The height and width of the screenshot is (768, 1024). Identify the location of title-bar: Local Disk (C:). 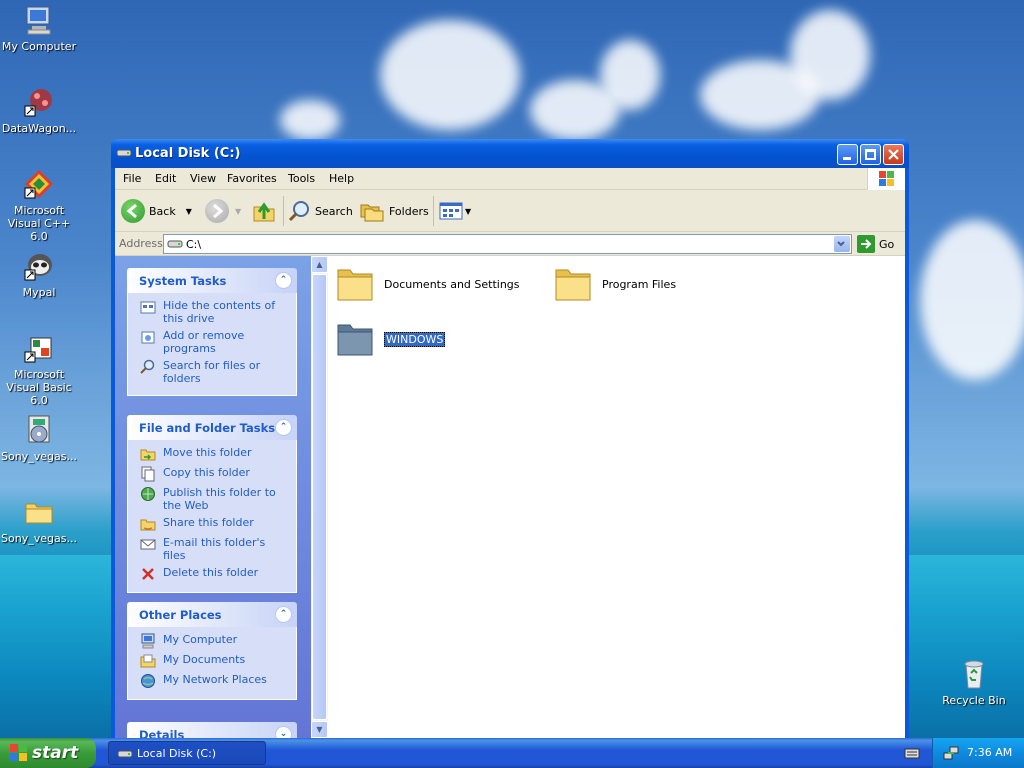
(510, 153).